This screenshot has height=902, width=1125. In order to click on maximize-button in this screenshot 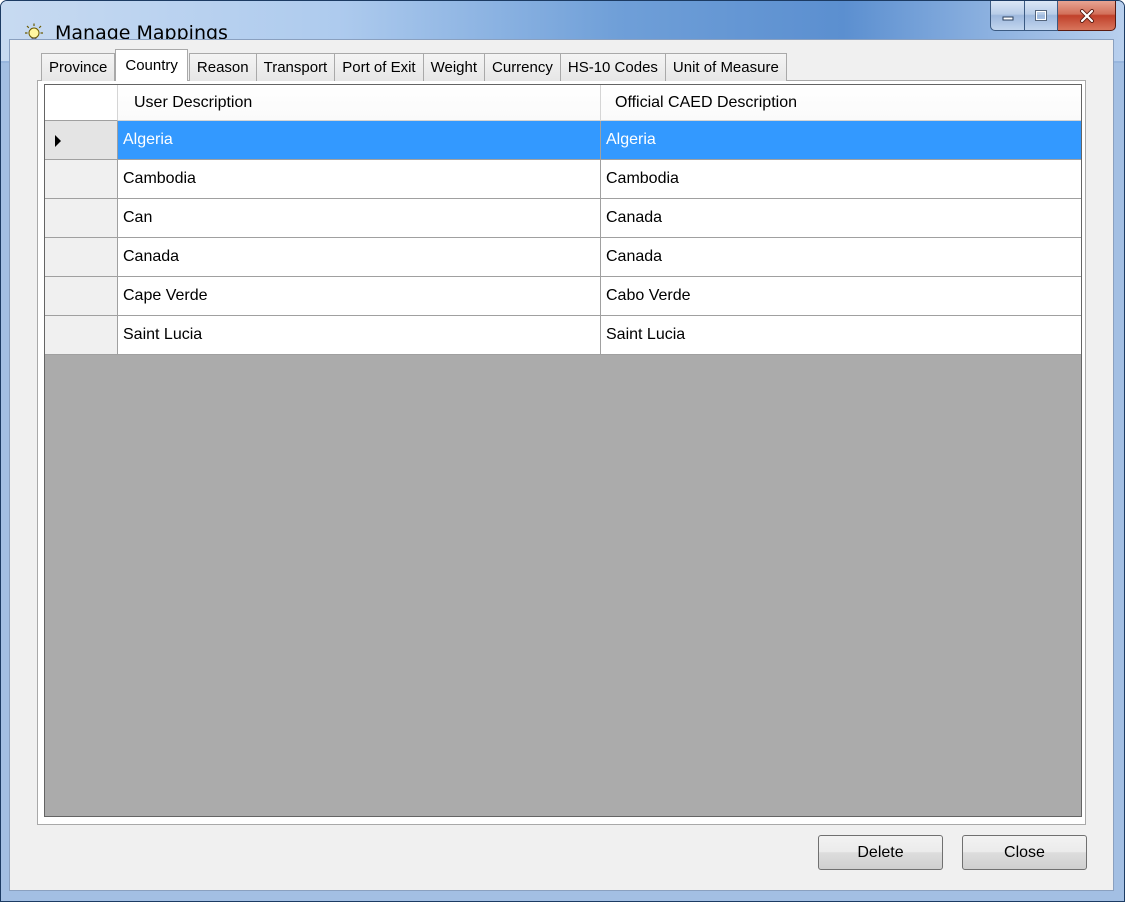, I will do `click(1041, 16)`.